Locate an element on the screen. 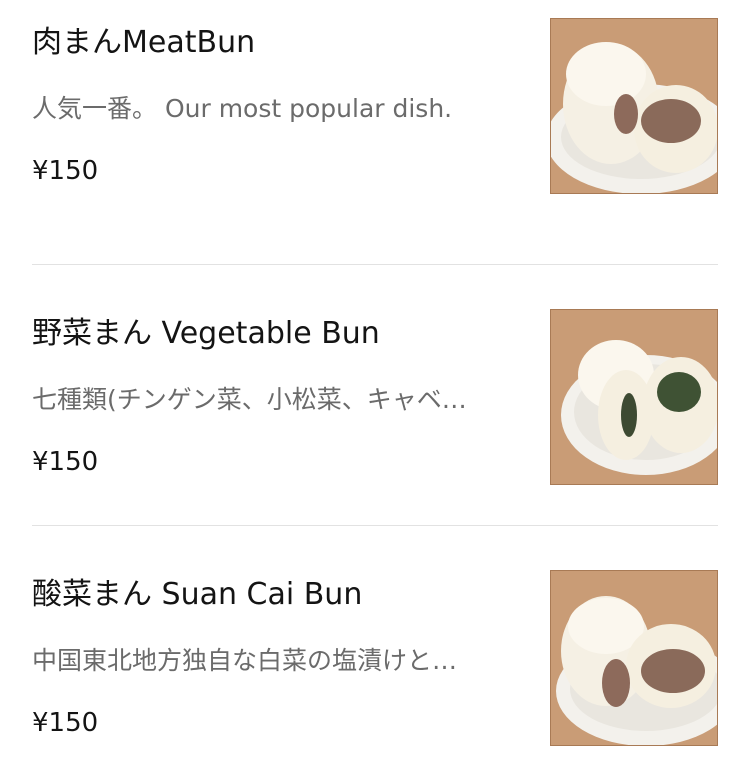  item-title: 肉まんMeatBun is located at coordinates (144, 42).